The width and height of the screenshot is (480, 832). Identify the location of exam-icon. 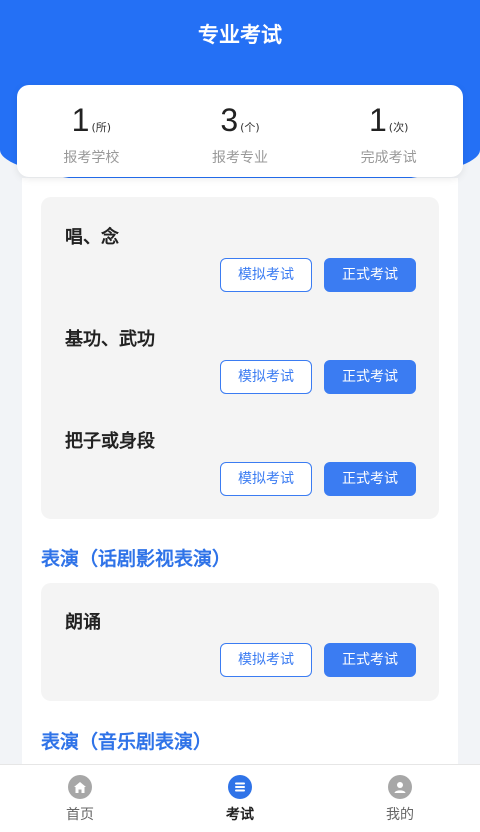
(240, 787).